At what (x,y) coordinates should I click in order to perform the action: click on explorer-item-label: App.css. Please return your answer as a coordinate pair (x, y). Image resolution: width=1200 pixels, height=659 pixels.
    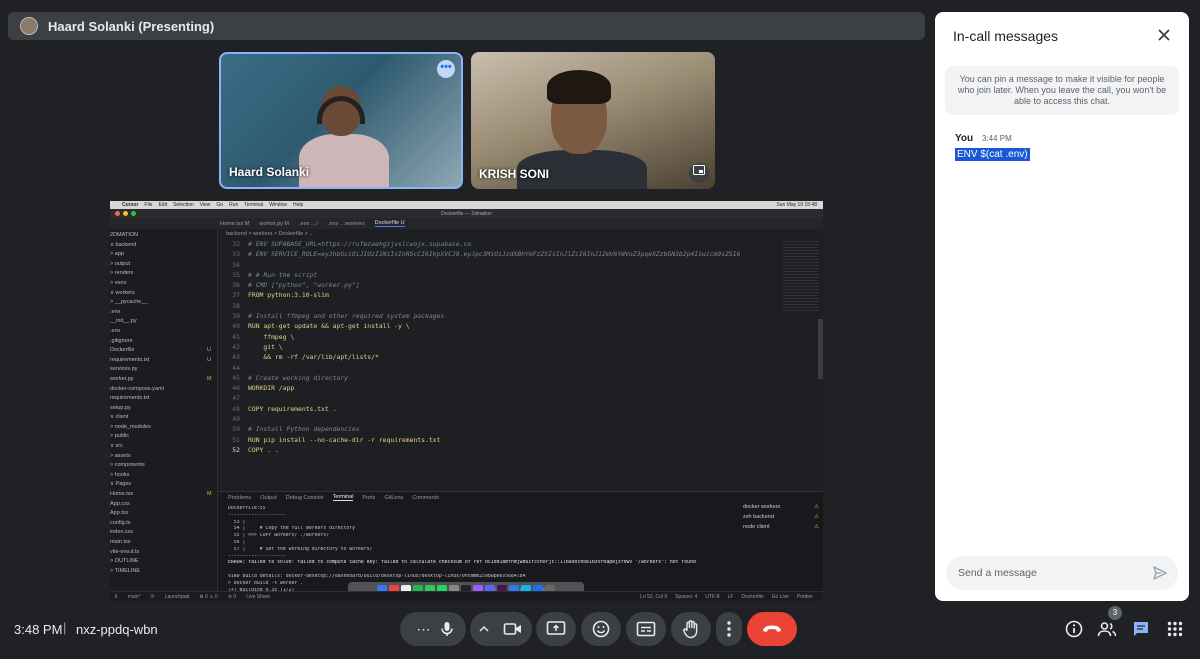
    Looking at the image, I should click on (120, 503).